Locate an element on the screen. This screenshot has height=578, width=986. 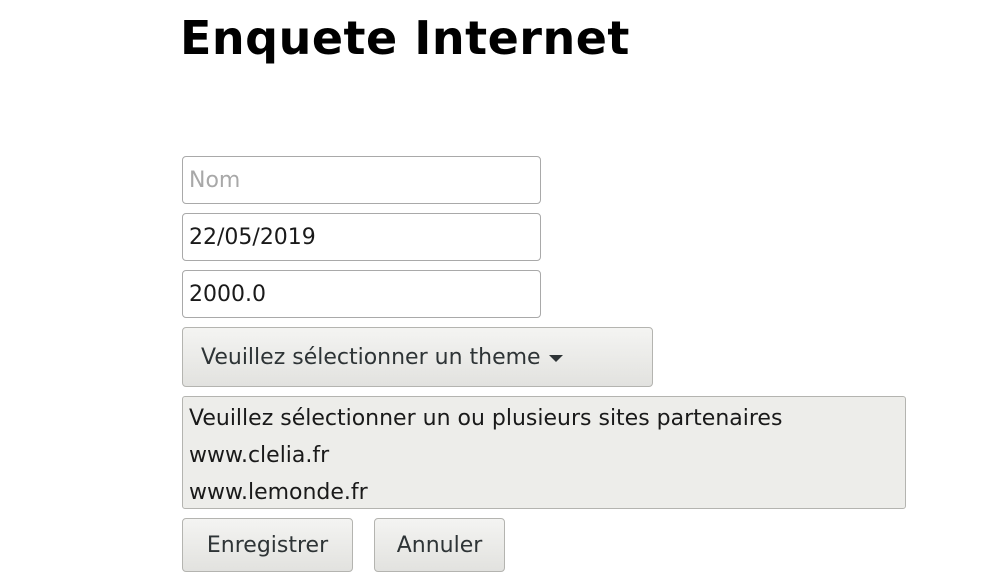
save-button: Enregistrer is located at coordinates (267, 545).